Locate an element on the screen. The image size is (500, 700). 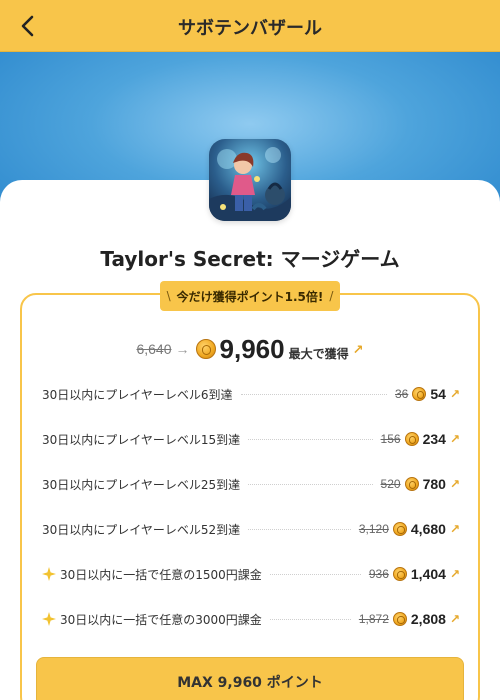
task-new-points: 54 is located at coordinates (438, 394).